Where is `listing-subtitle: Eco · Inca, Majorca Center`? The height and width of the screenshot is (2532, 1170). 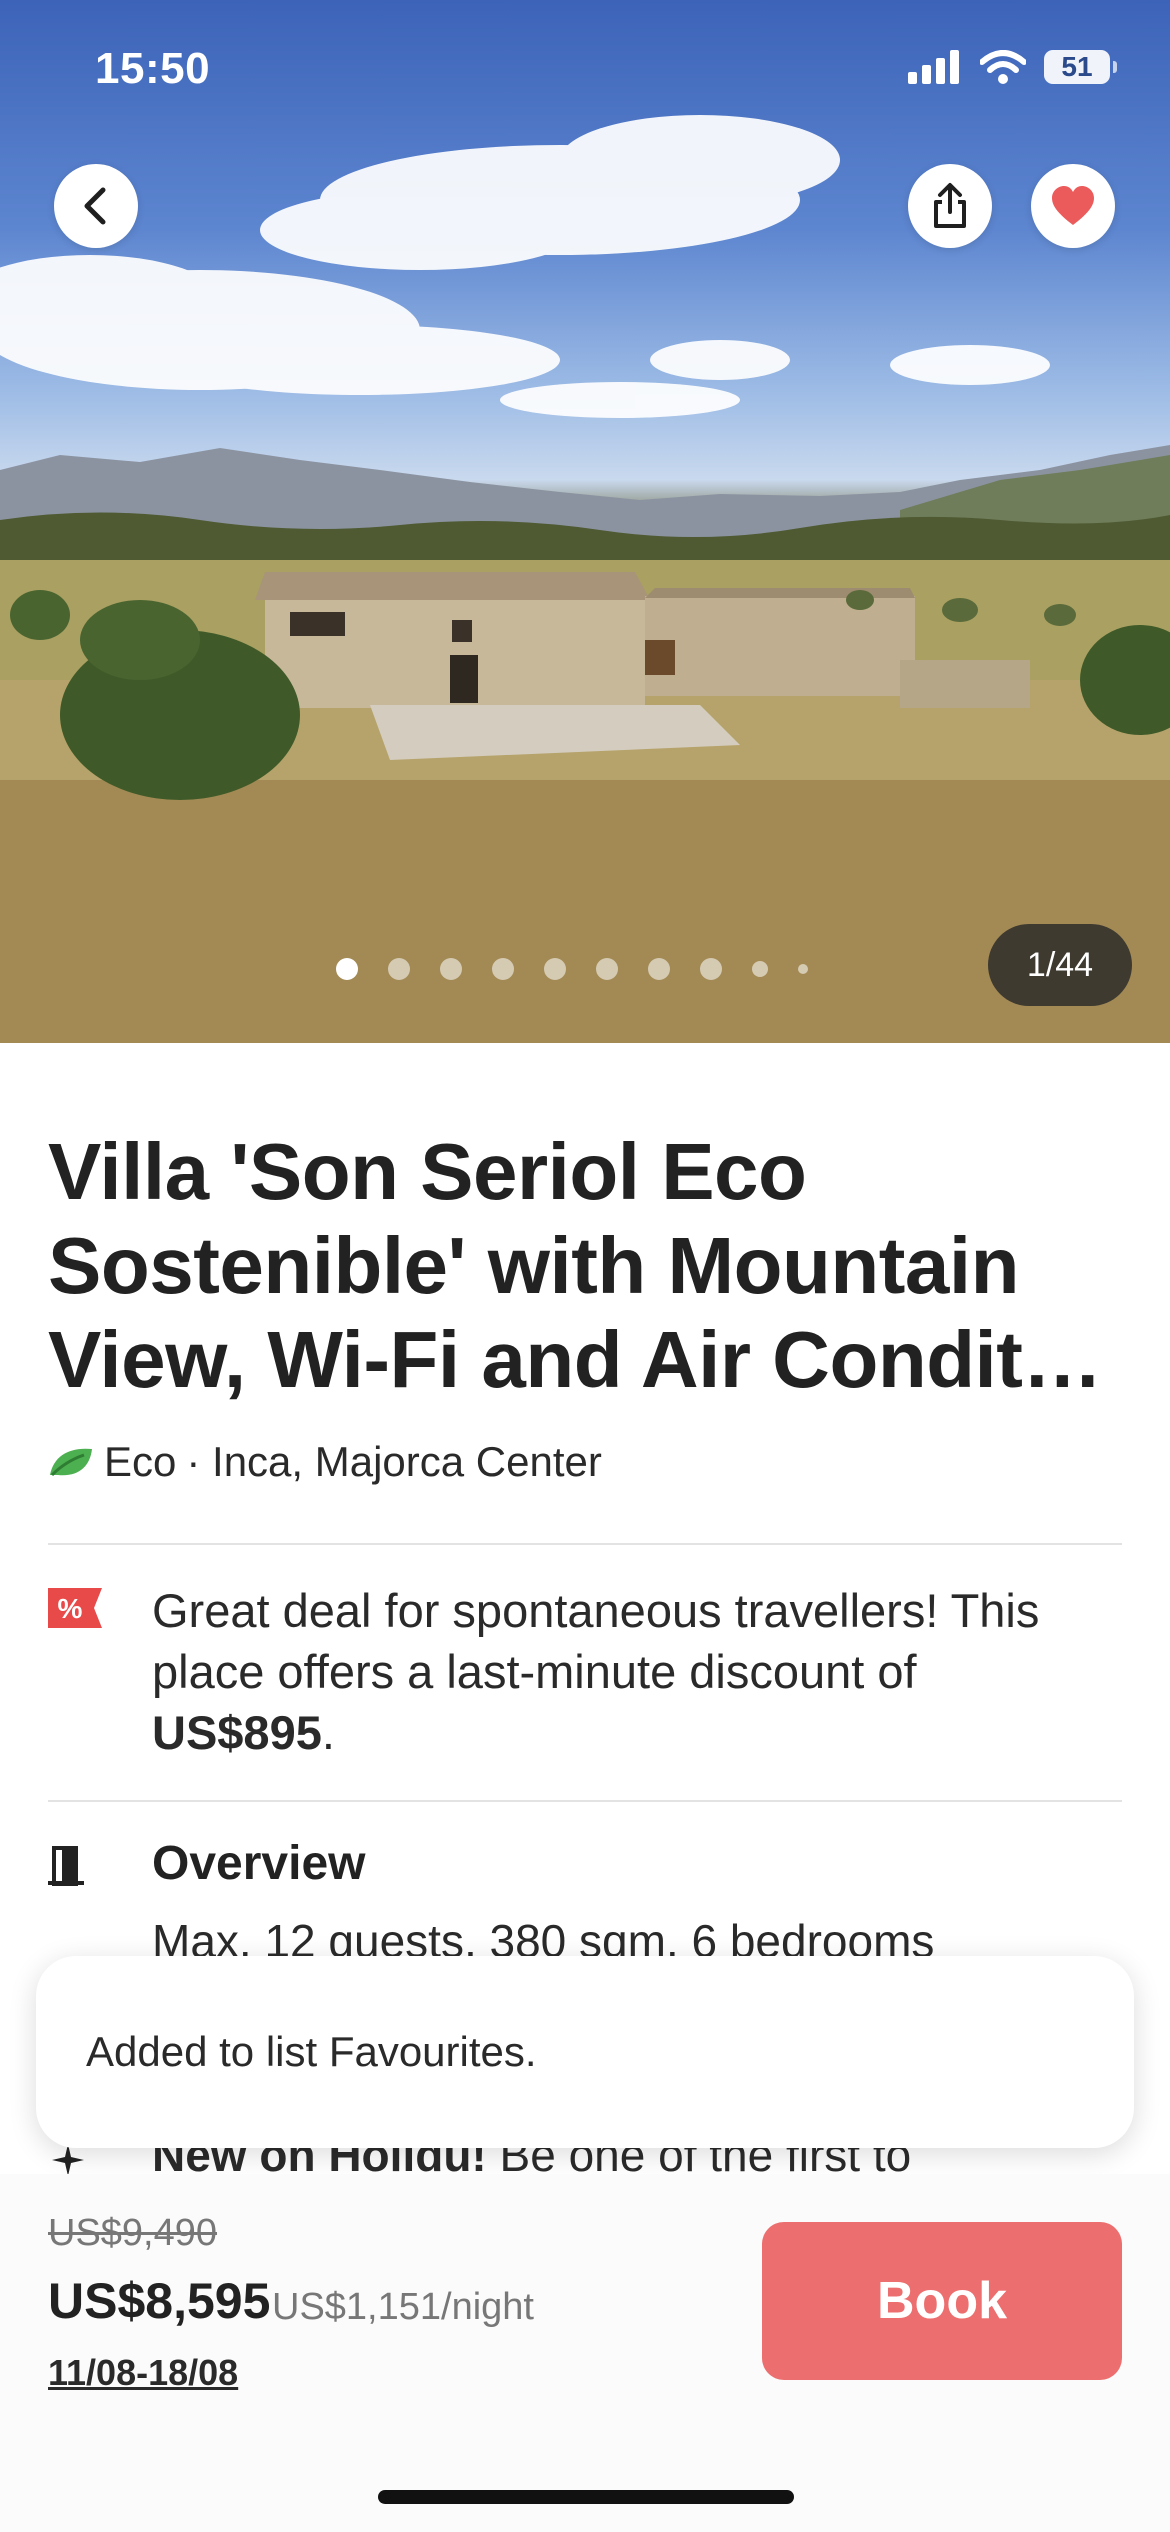
listing-subtitle: Eco · Inca, Majorca Center is located at coordinates (325, 1462).